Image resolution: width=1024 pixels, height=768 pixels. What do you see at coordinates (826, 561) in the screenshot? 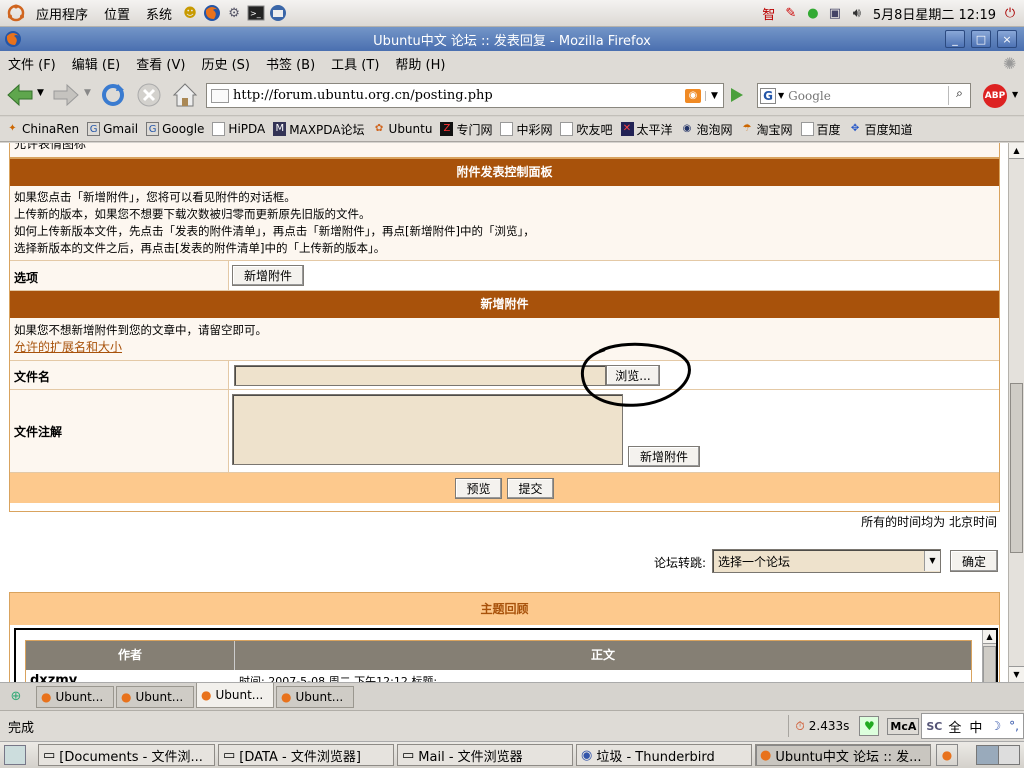
I see `forum-jump-select: 选择一个论坛 ▼` at bounding box center [826, 561].